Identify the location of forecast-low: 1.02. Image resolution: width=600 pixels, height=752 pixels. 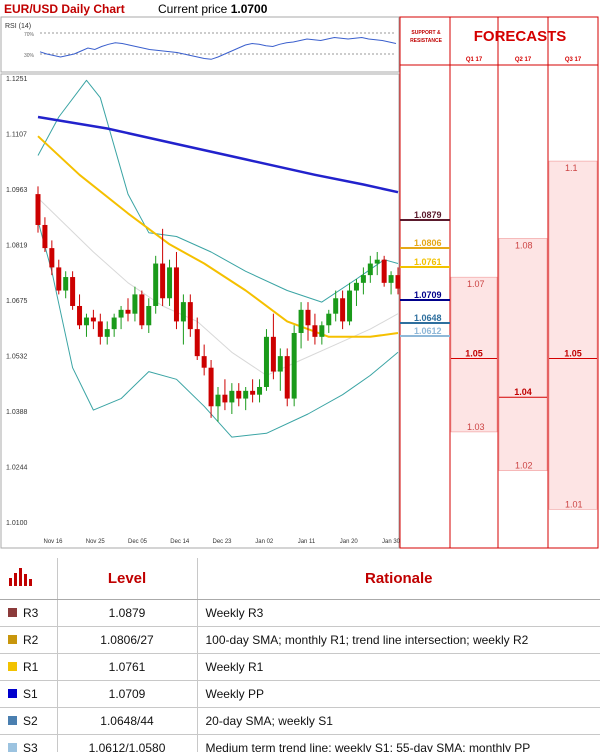
(524, 466).